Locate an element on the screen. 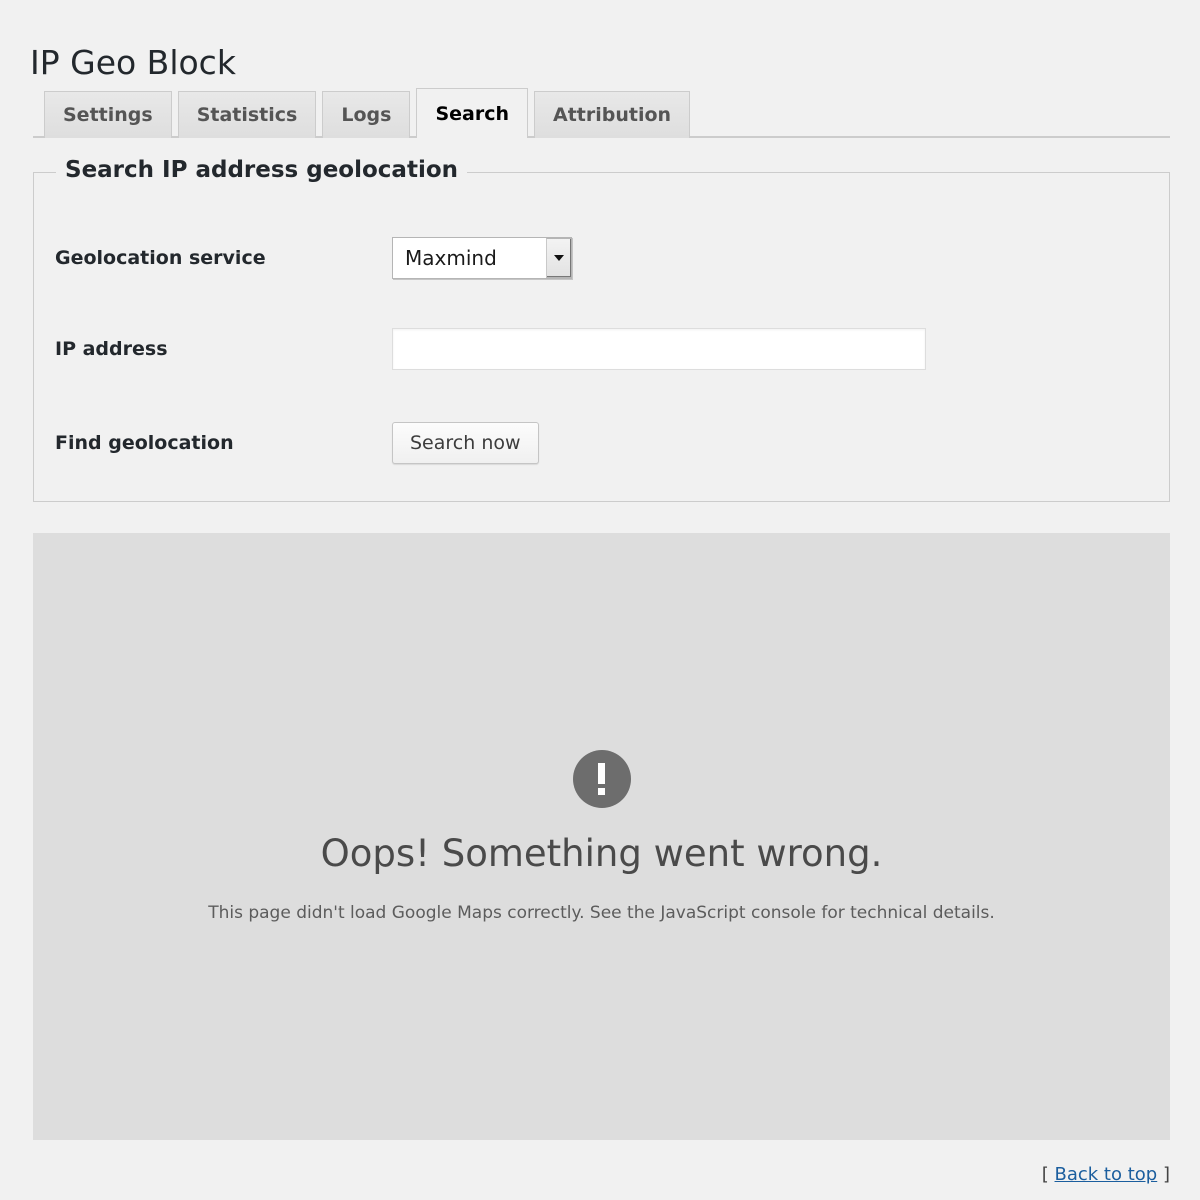 This screenshot has width=1200, height=1200. map-error-title: Oops! Something went wrong. is located at coordinates (601, 853).